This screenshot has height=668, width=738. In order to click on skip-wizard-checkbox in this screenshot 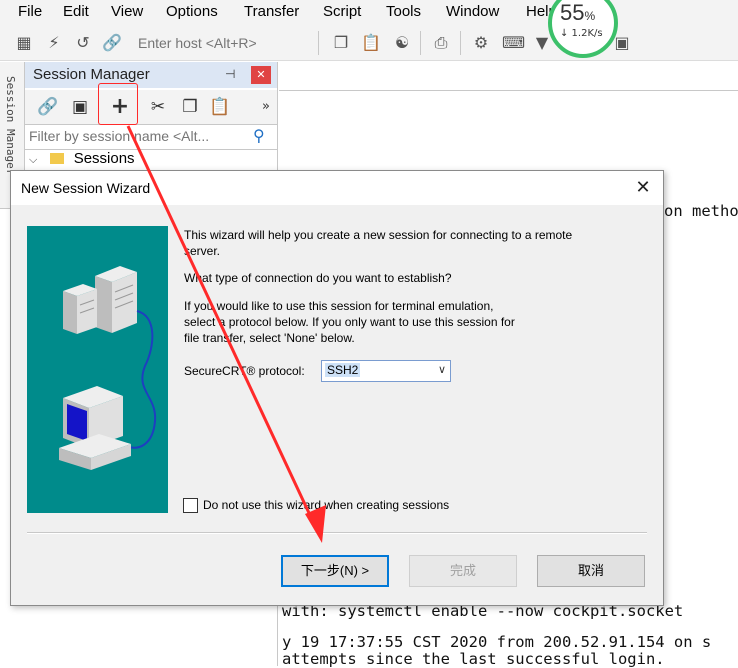, I will do `click(190, 505)`.